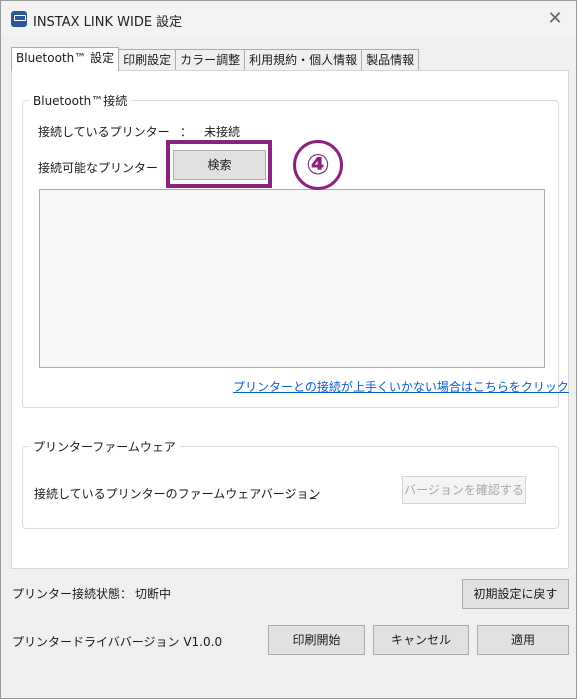 This screenshot has height=699, width=577. Describe the element at coordinates (104, 132) in the screenshot. I see `connected-printer-label: 接続しているプリンター` at that location.